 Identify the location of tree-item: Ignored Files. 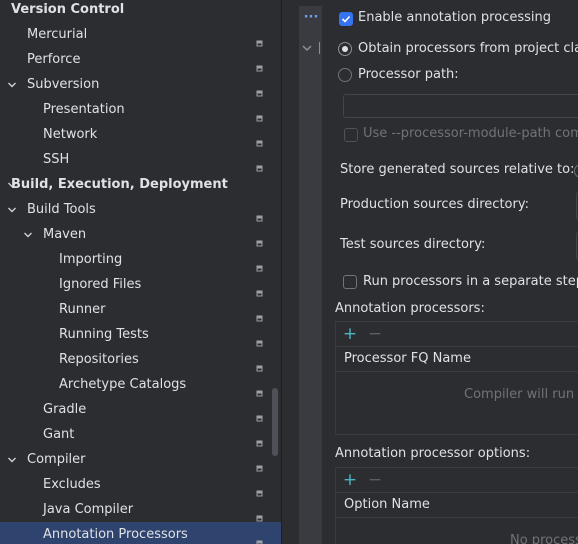
(140, 284).